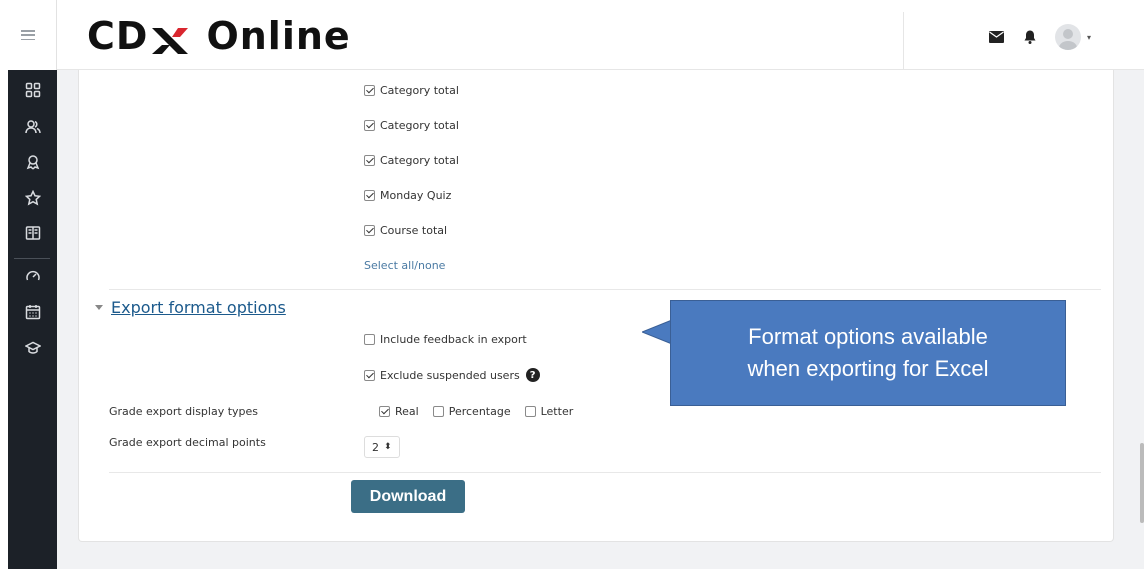  Describe the element at coordinates (1142, 483) in the screenshot. I see `page-scrollbar` at that location.